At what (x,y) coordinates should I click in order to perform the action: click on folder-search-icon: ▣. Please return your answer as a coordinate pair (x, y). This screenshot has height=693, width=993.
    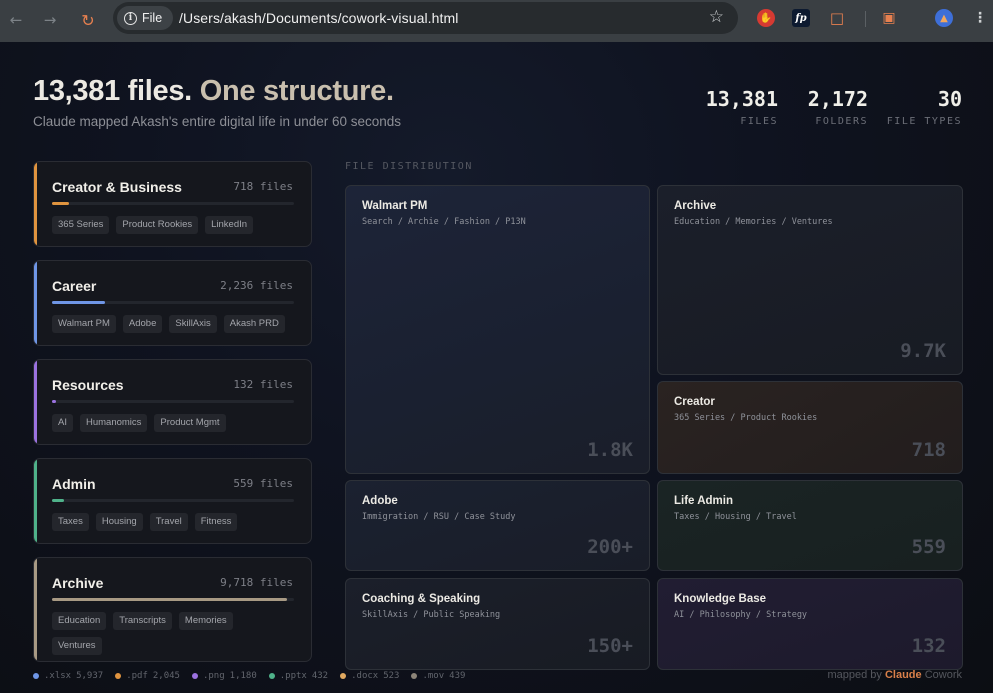
    Looking at the image, I should click on (889, 18).